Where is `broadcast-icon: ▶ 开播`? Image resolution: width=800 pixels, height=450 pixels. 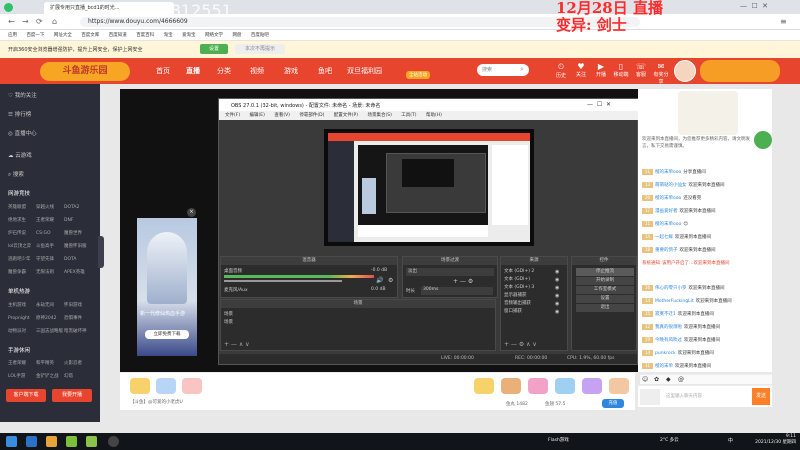
broadcast-icon: ▶ 开播 is located at coordinates (601, 70).